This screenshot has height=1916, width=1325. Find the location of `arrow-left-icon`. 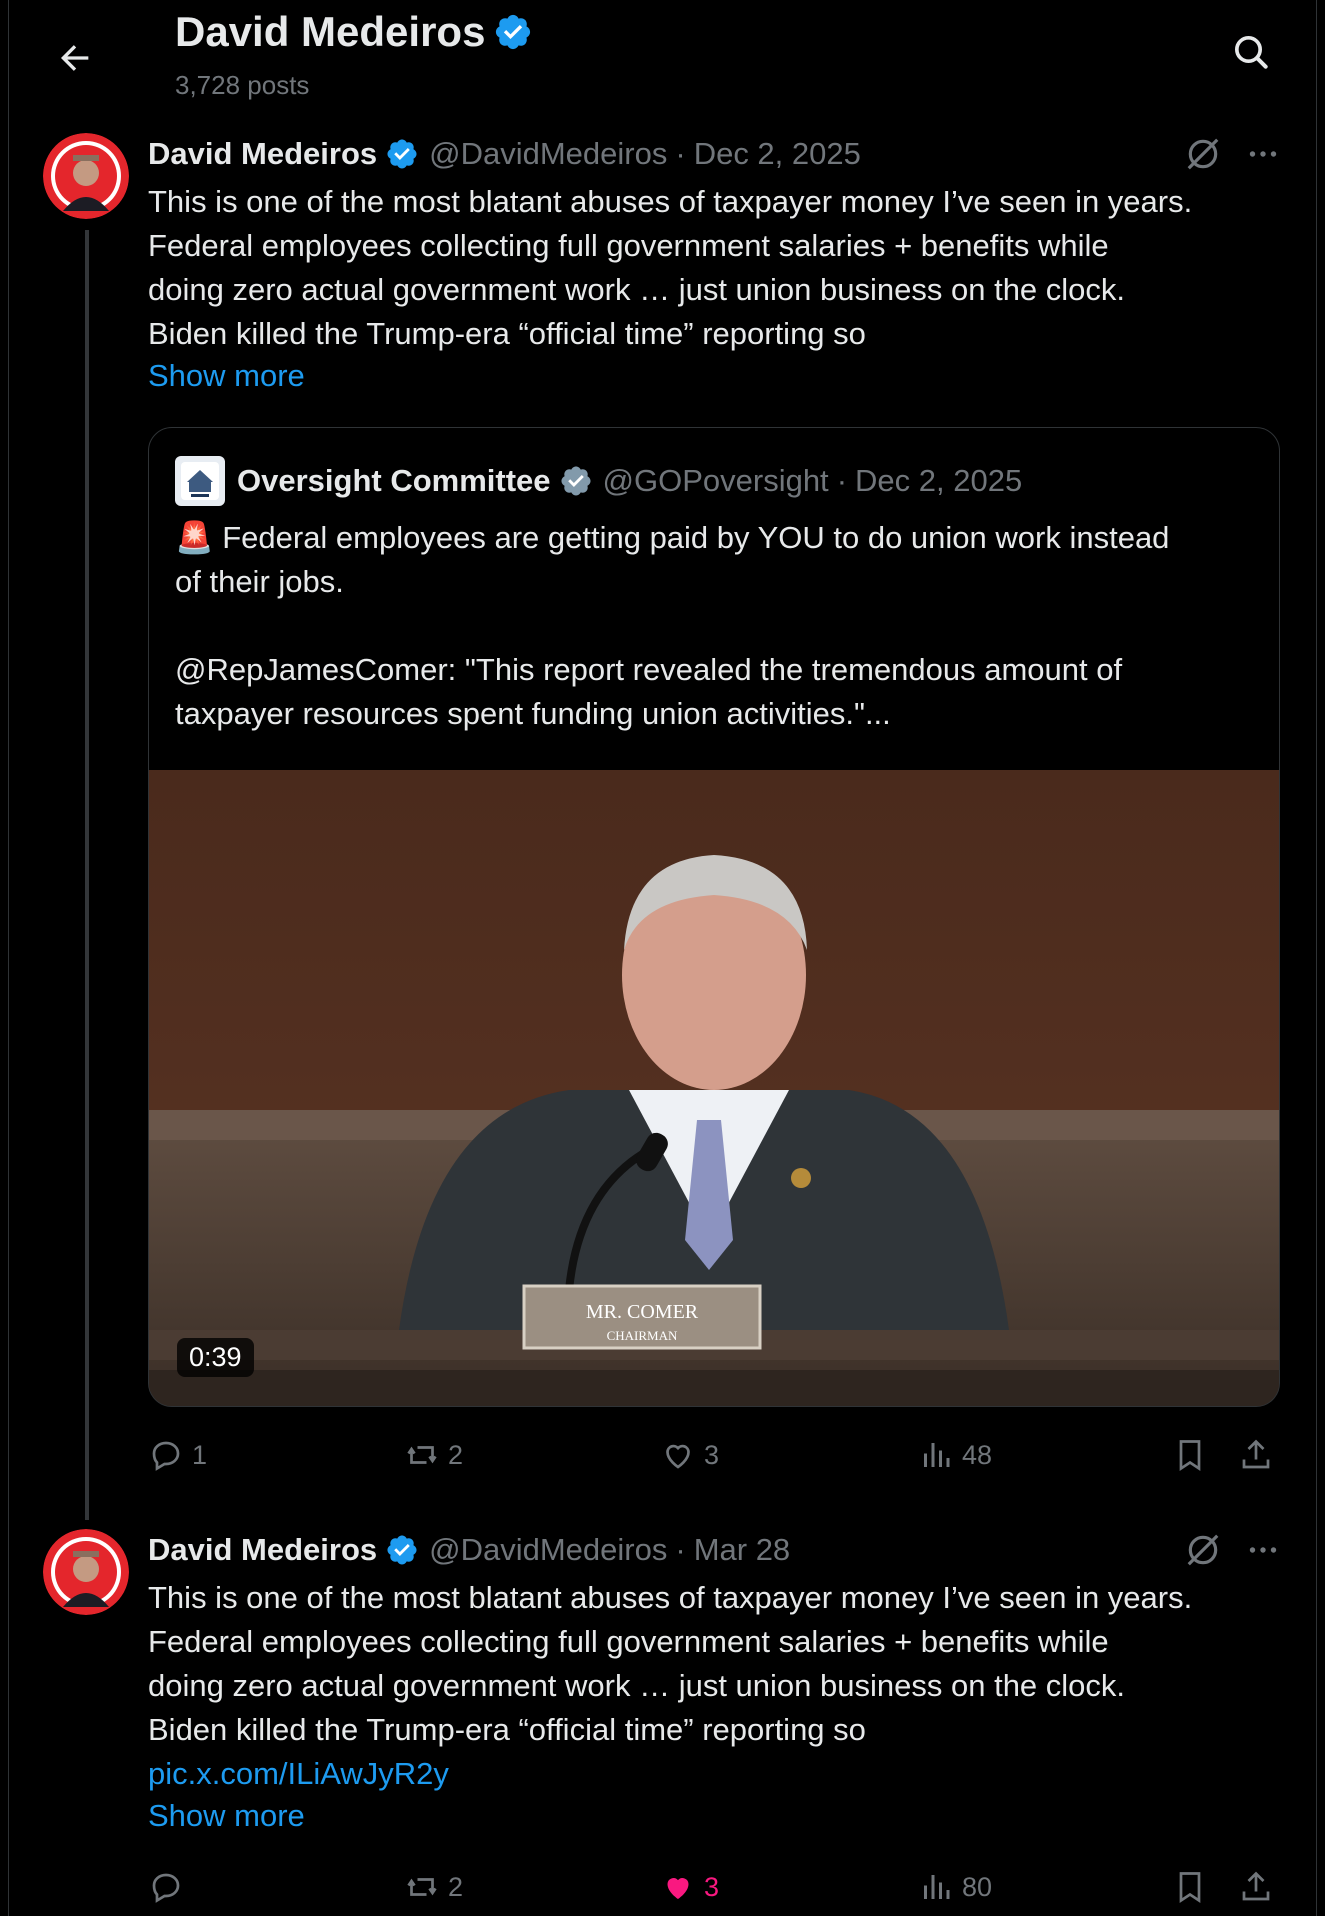

arrow-left-icon is located at coordinates (75, 58).